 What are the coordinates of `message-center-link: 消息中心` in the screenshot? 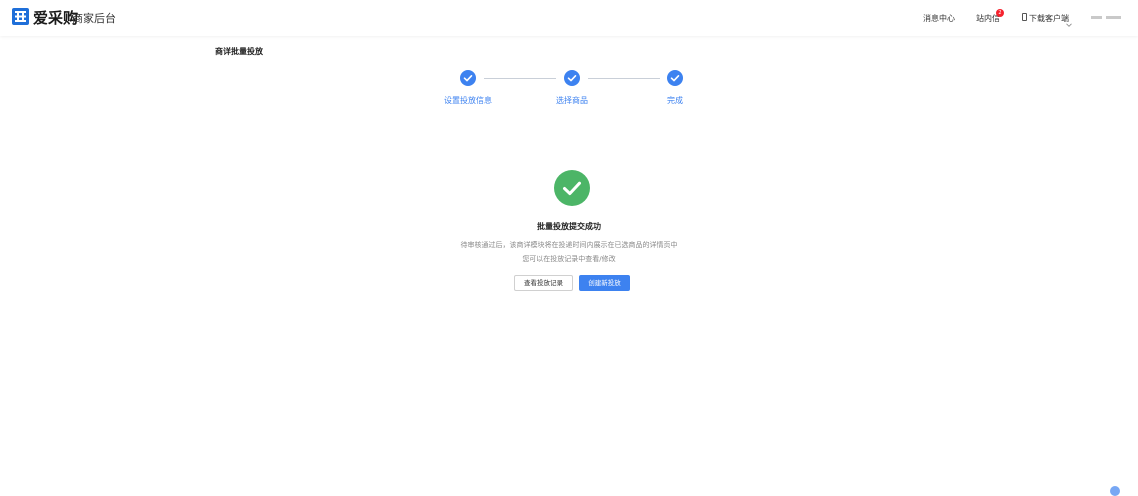 It's located at (939, 18).